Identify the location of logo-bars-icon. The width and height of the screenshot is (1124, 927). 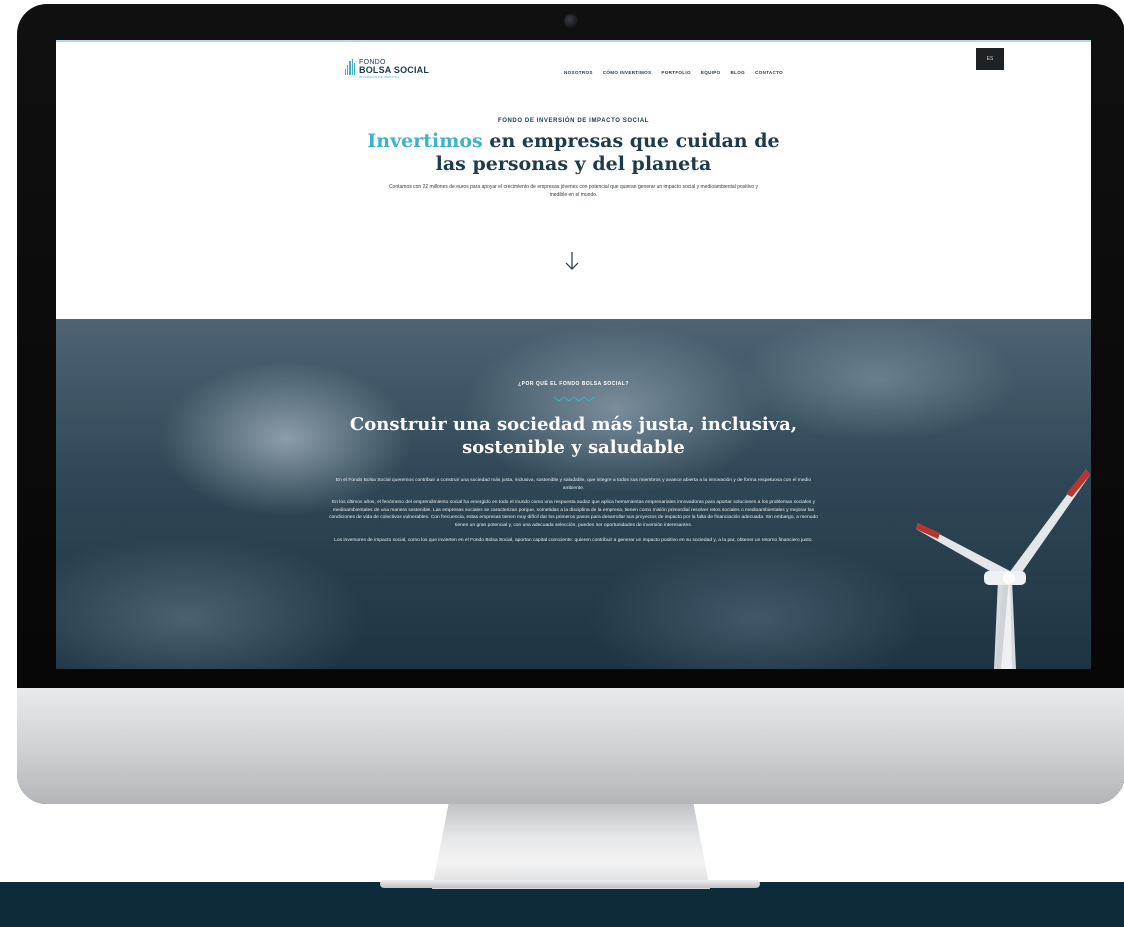
(350, 67).